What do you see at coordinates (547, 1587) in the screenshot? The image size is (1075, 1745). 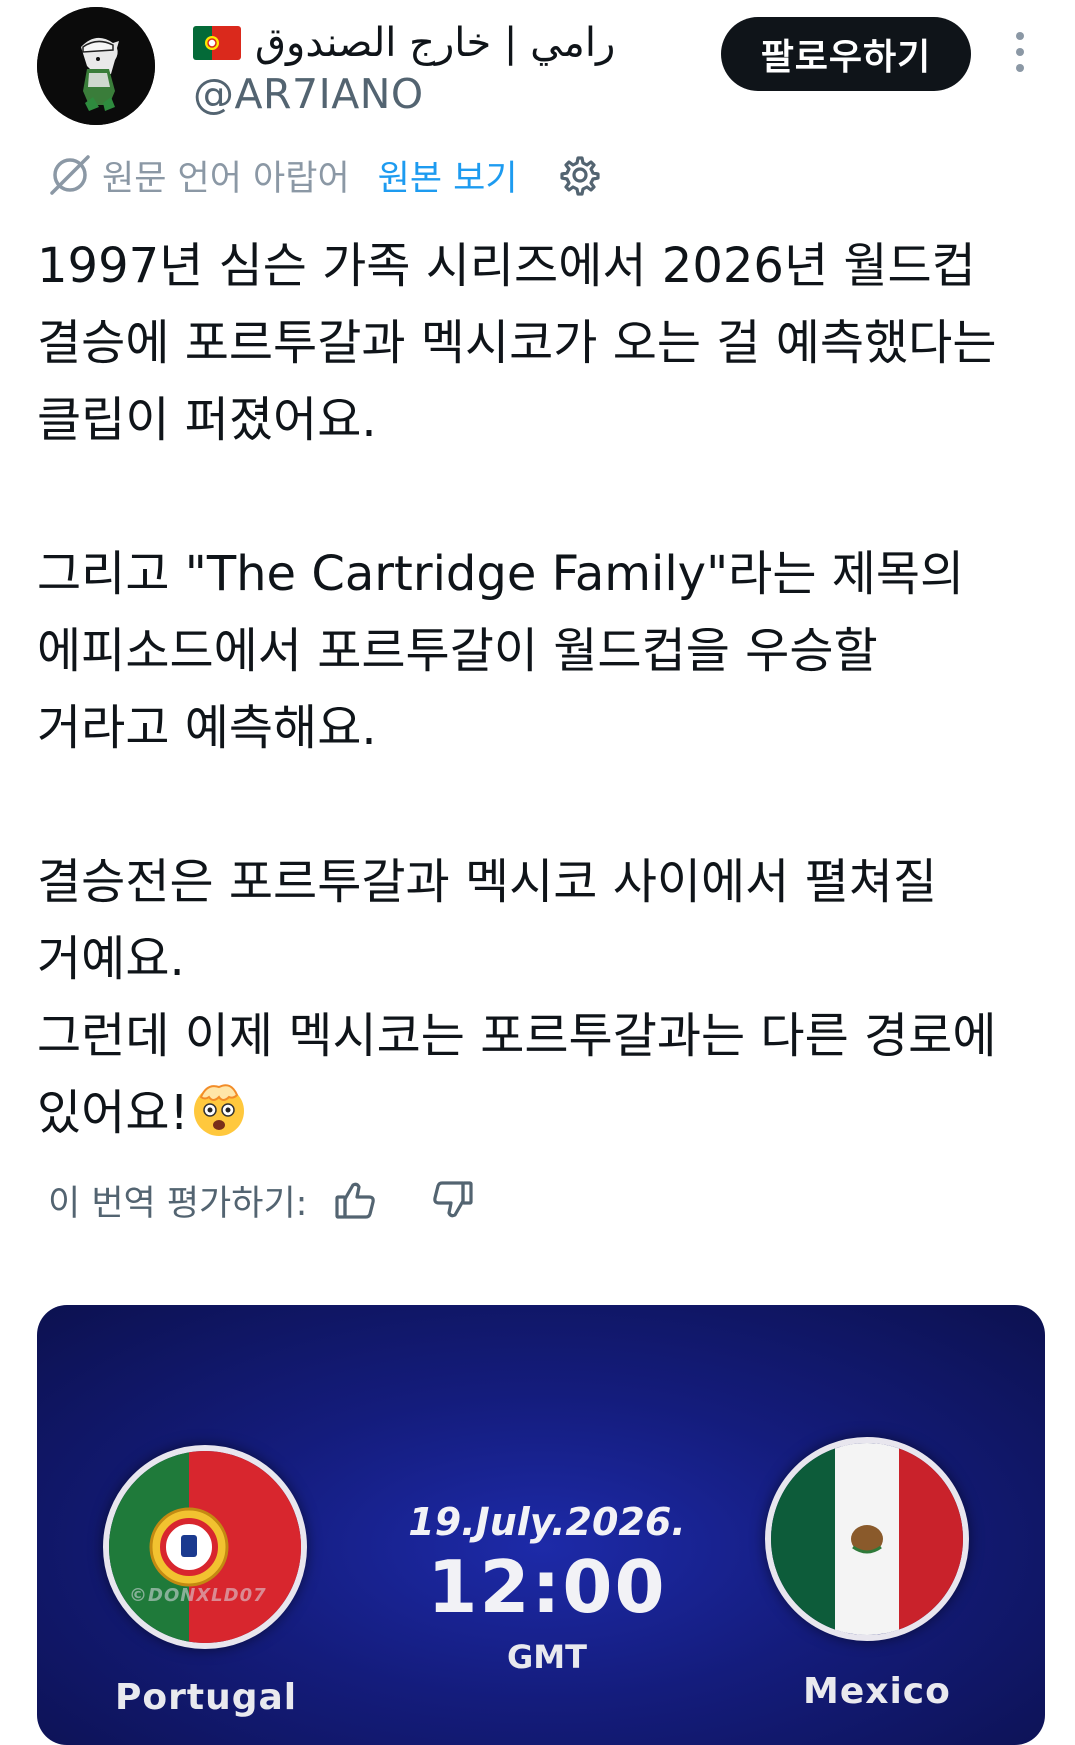 I see `match-time: 12:00` at bounding box center [547, 1587].